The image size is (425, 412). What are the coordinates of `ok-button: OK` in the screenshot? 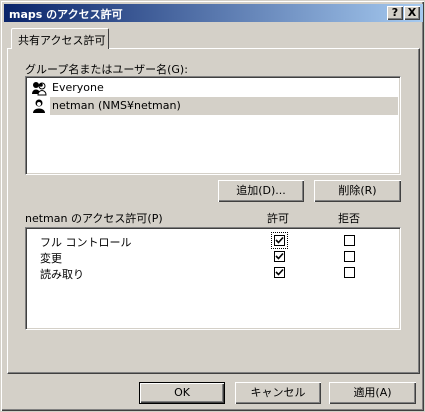 It's located at (182, 393).